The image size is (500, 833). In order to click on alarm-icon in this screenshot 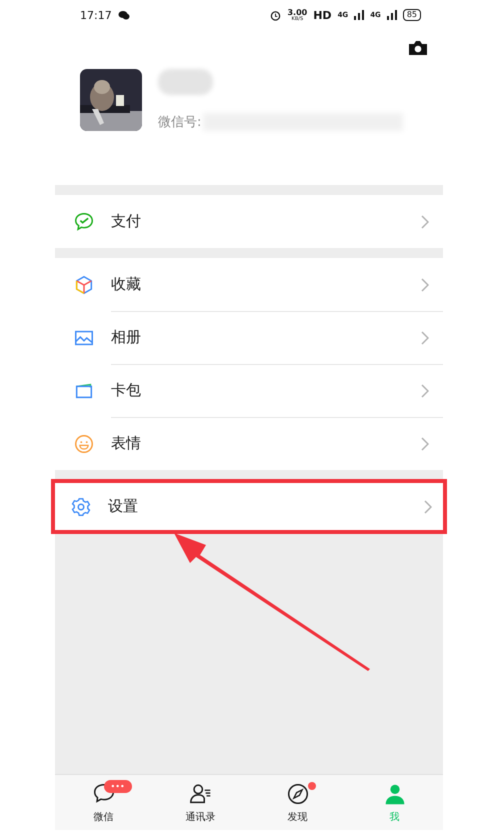, I will do `click(276, 15)`.